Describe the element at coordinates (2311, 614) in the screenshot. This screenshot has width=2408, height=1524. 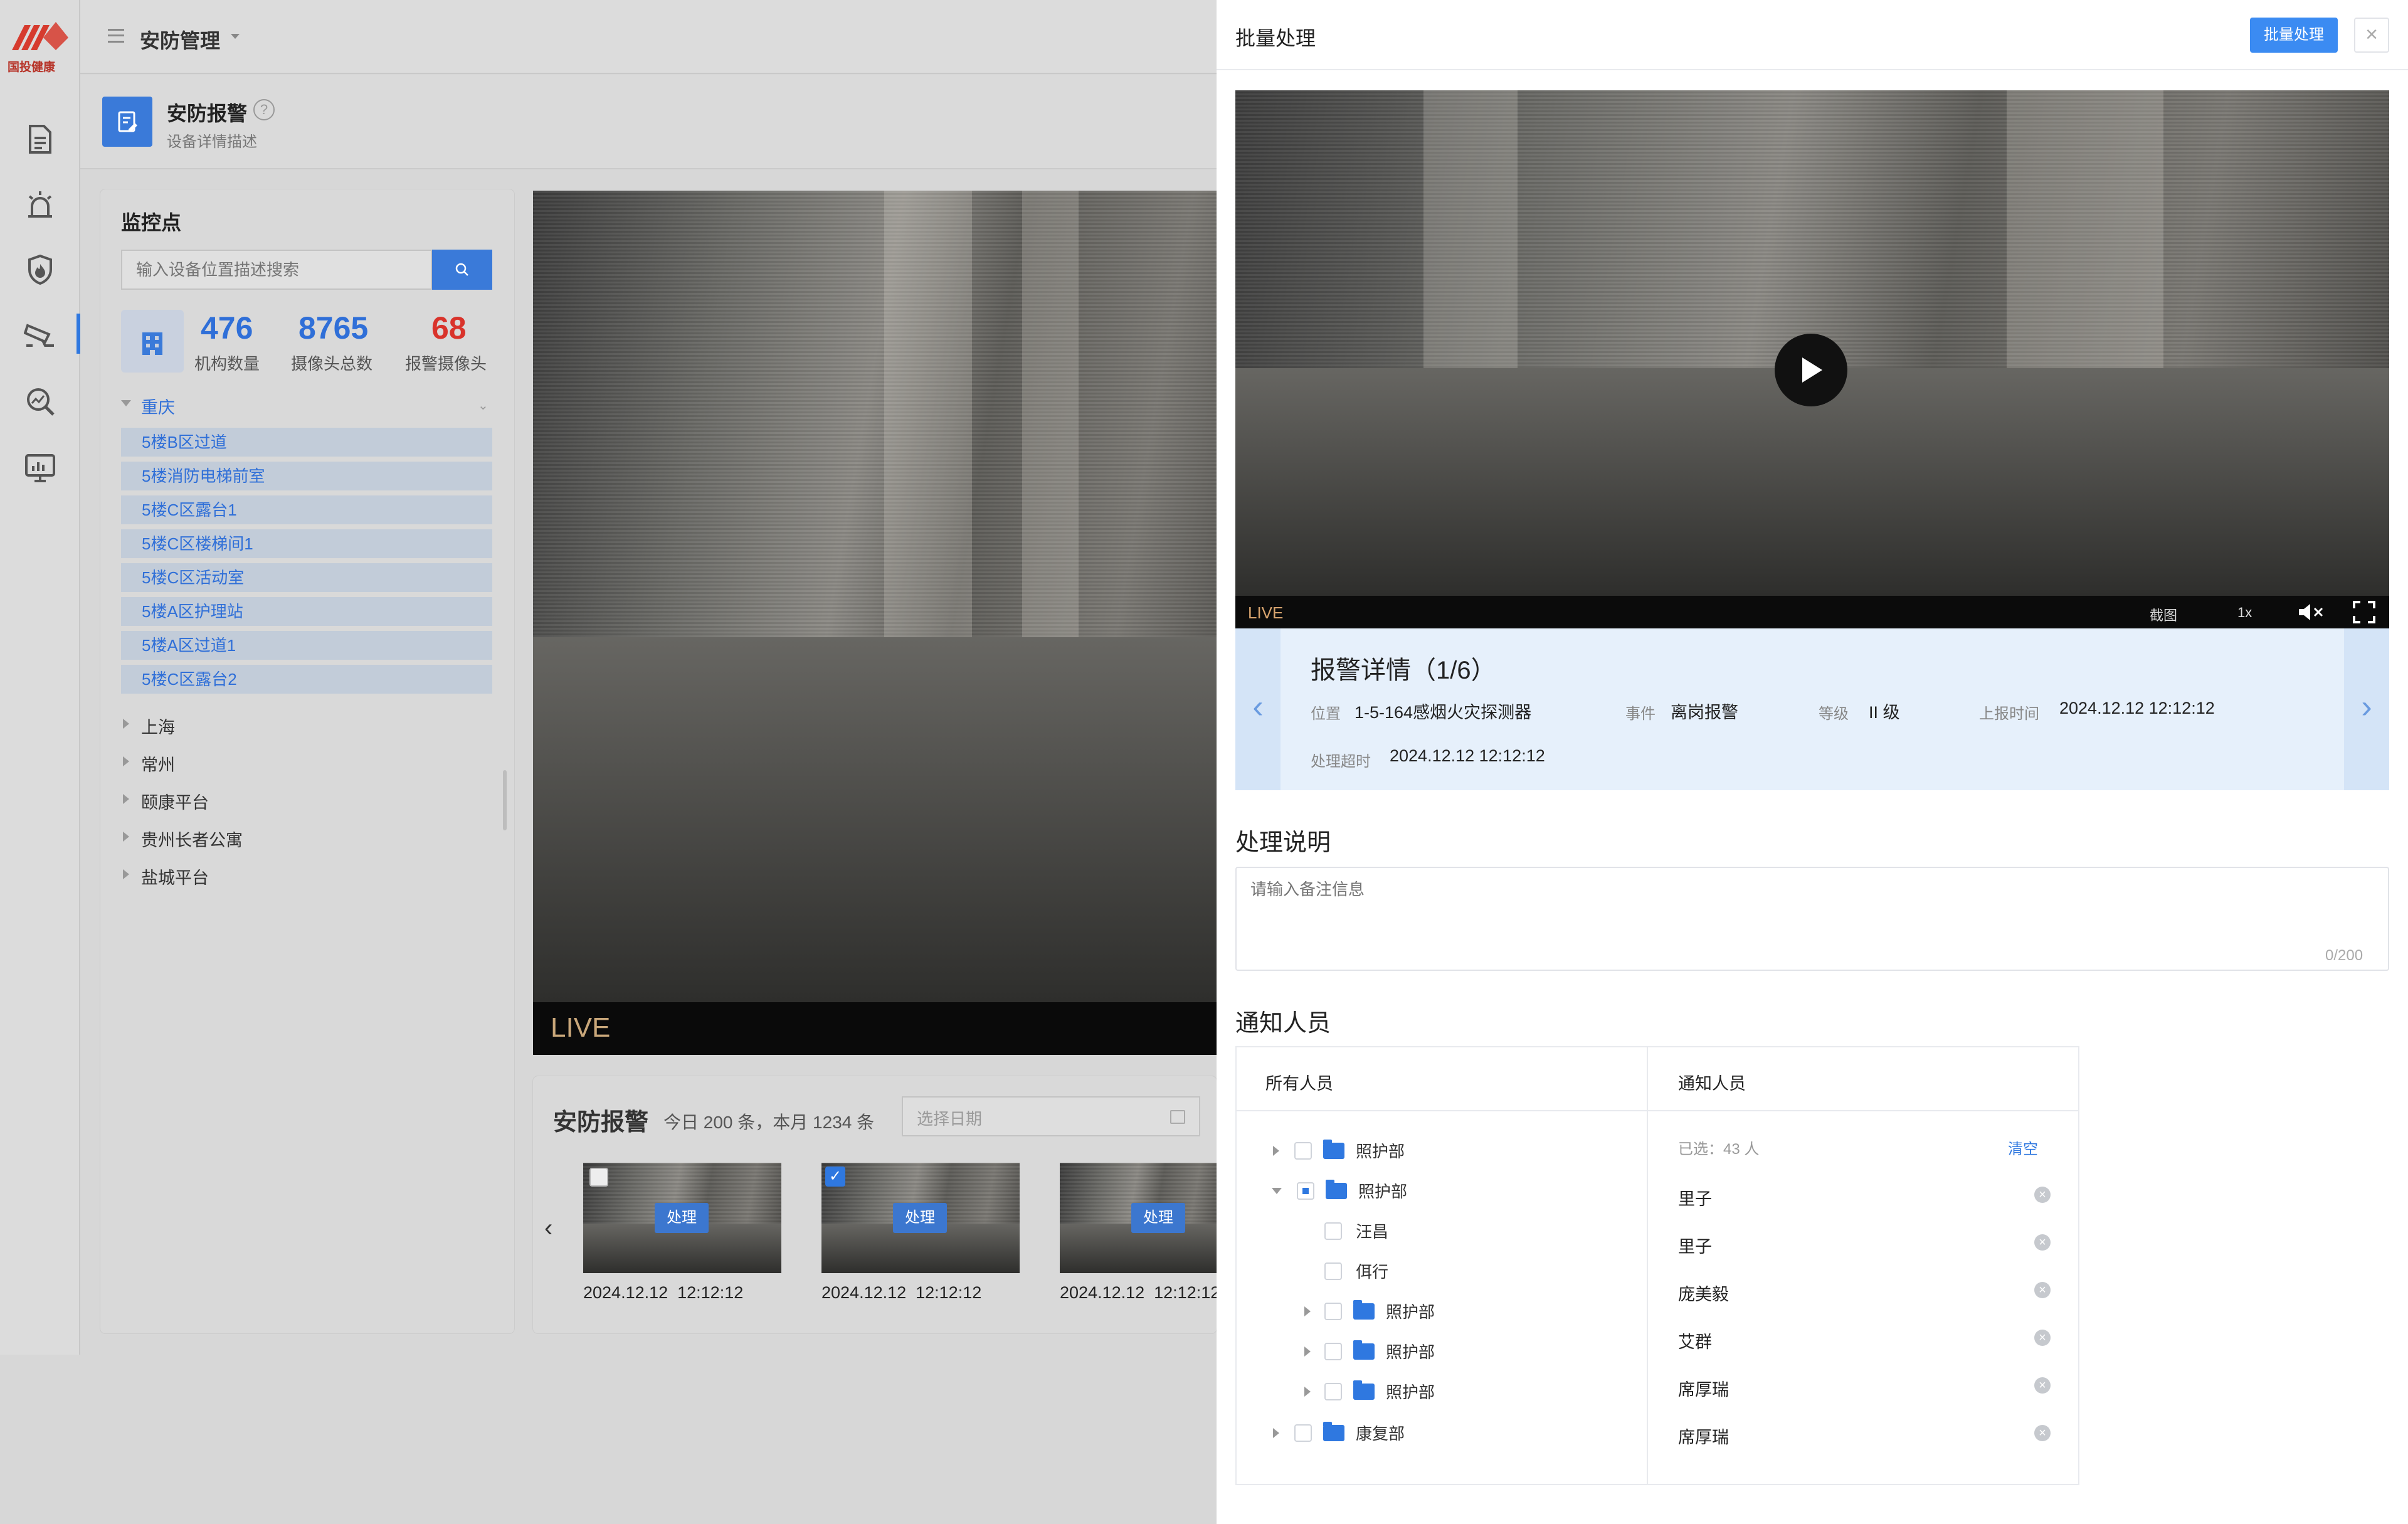
I see `mute-icon` at that location.